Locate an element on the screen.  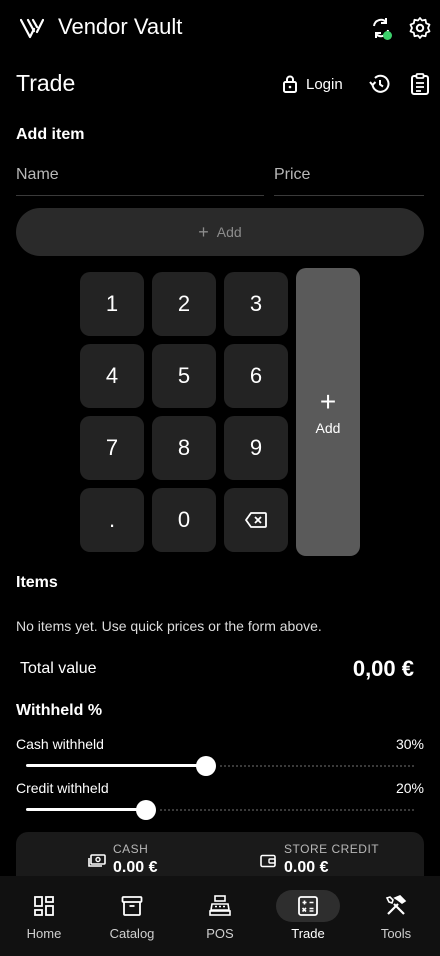
tools-icon is located at coordinates (396, 905).